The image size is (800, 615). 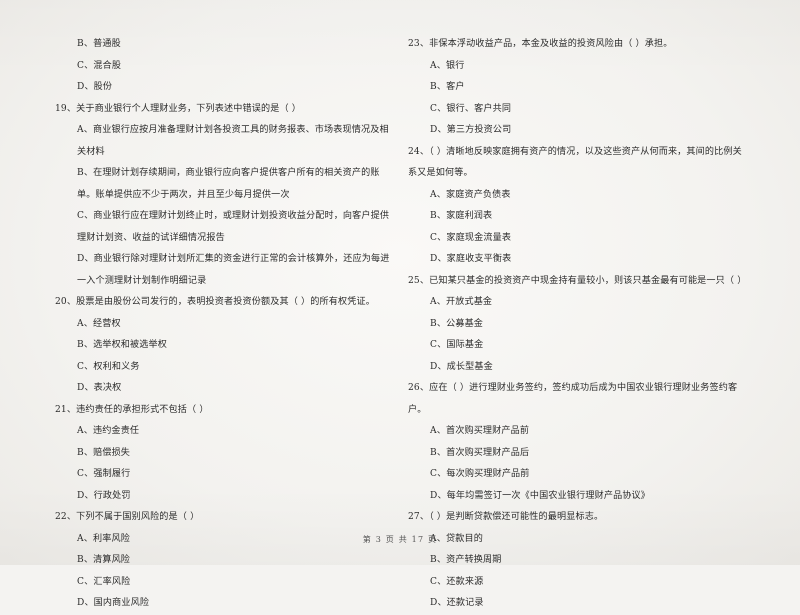 I want to click on question-option: C、家庭现金流量表, so click(x=471, y=237).